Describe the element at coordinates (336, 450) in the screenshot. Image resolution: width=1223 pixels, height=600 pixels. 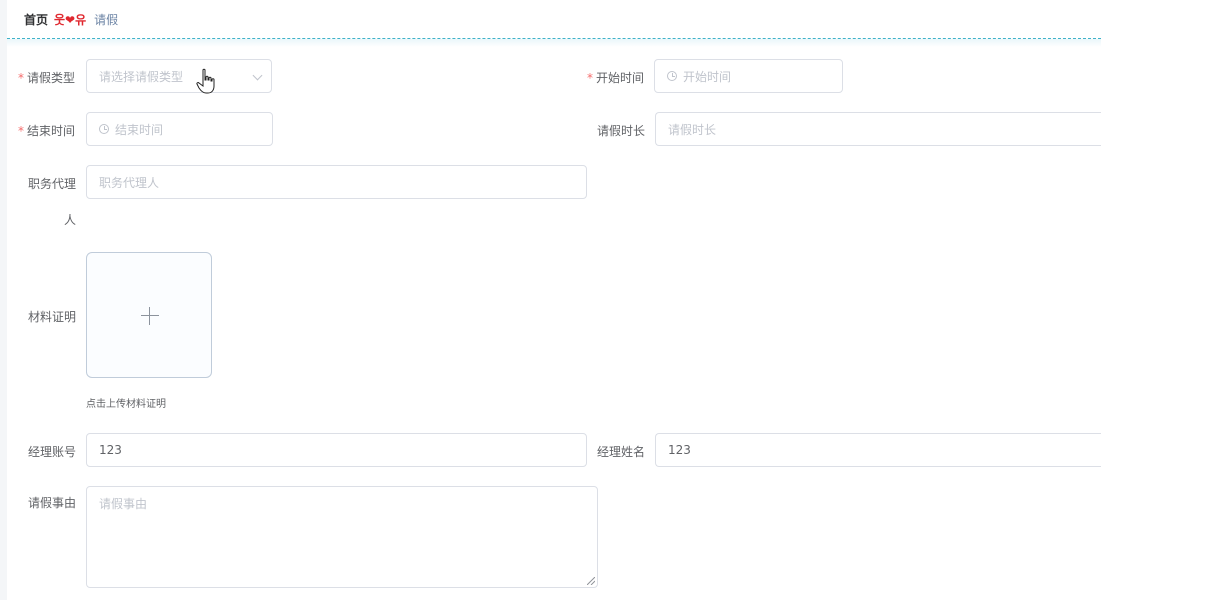
I see `manager-account-input: 123` at that location.